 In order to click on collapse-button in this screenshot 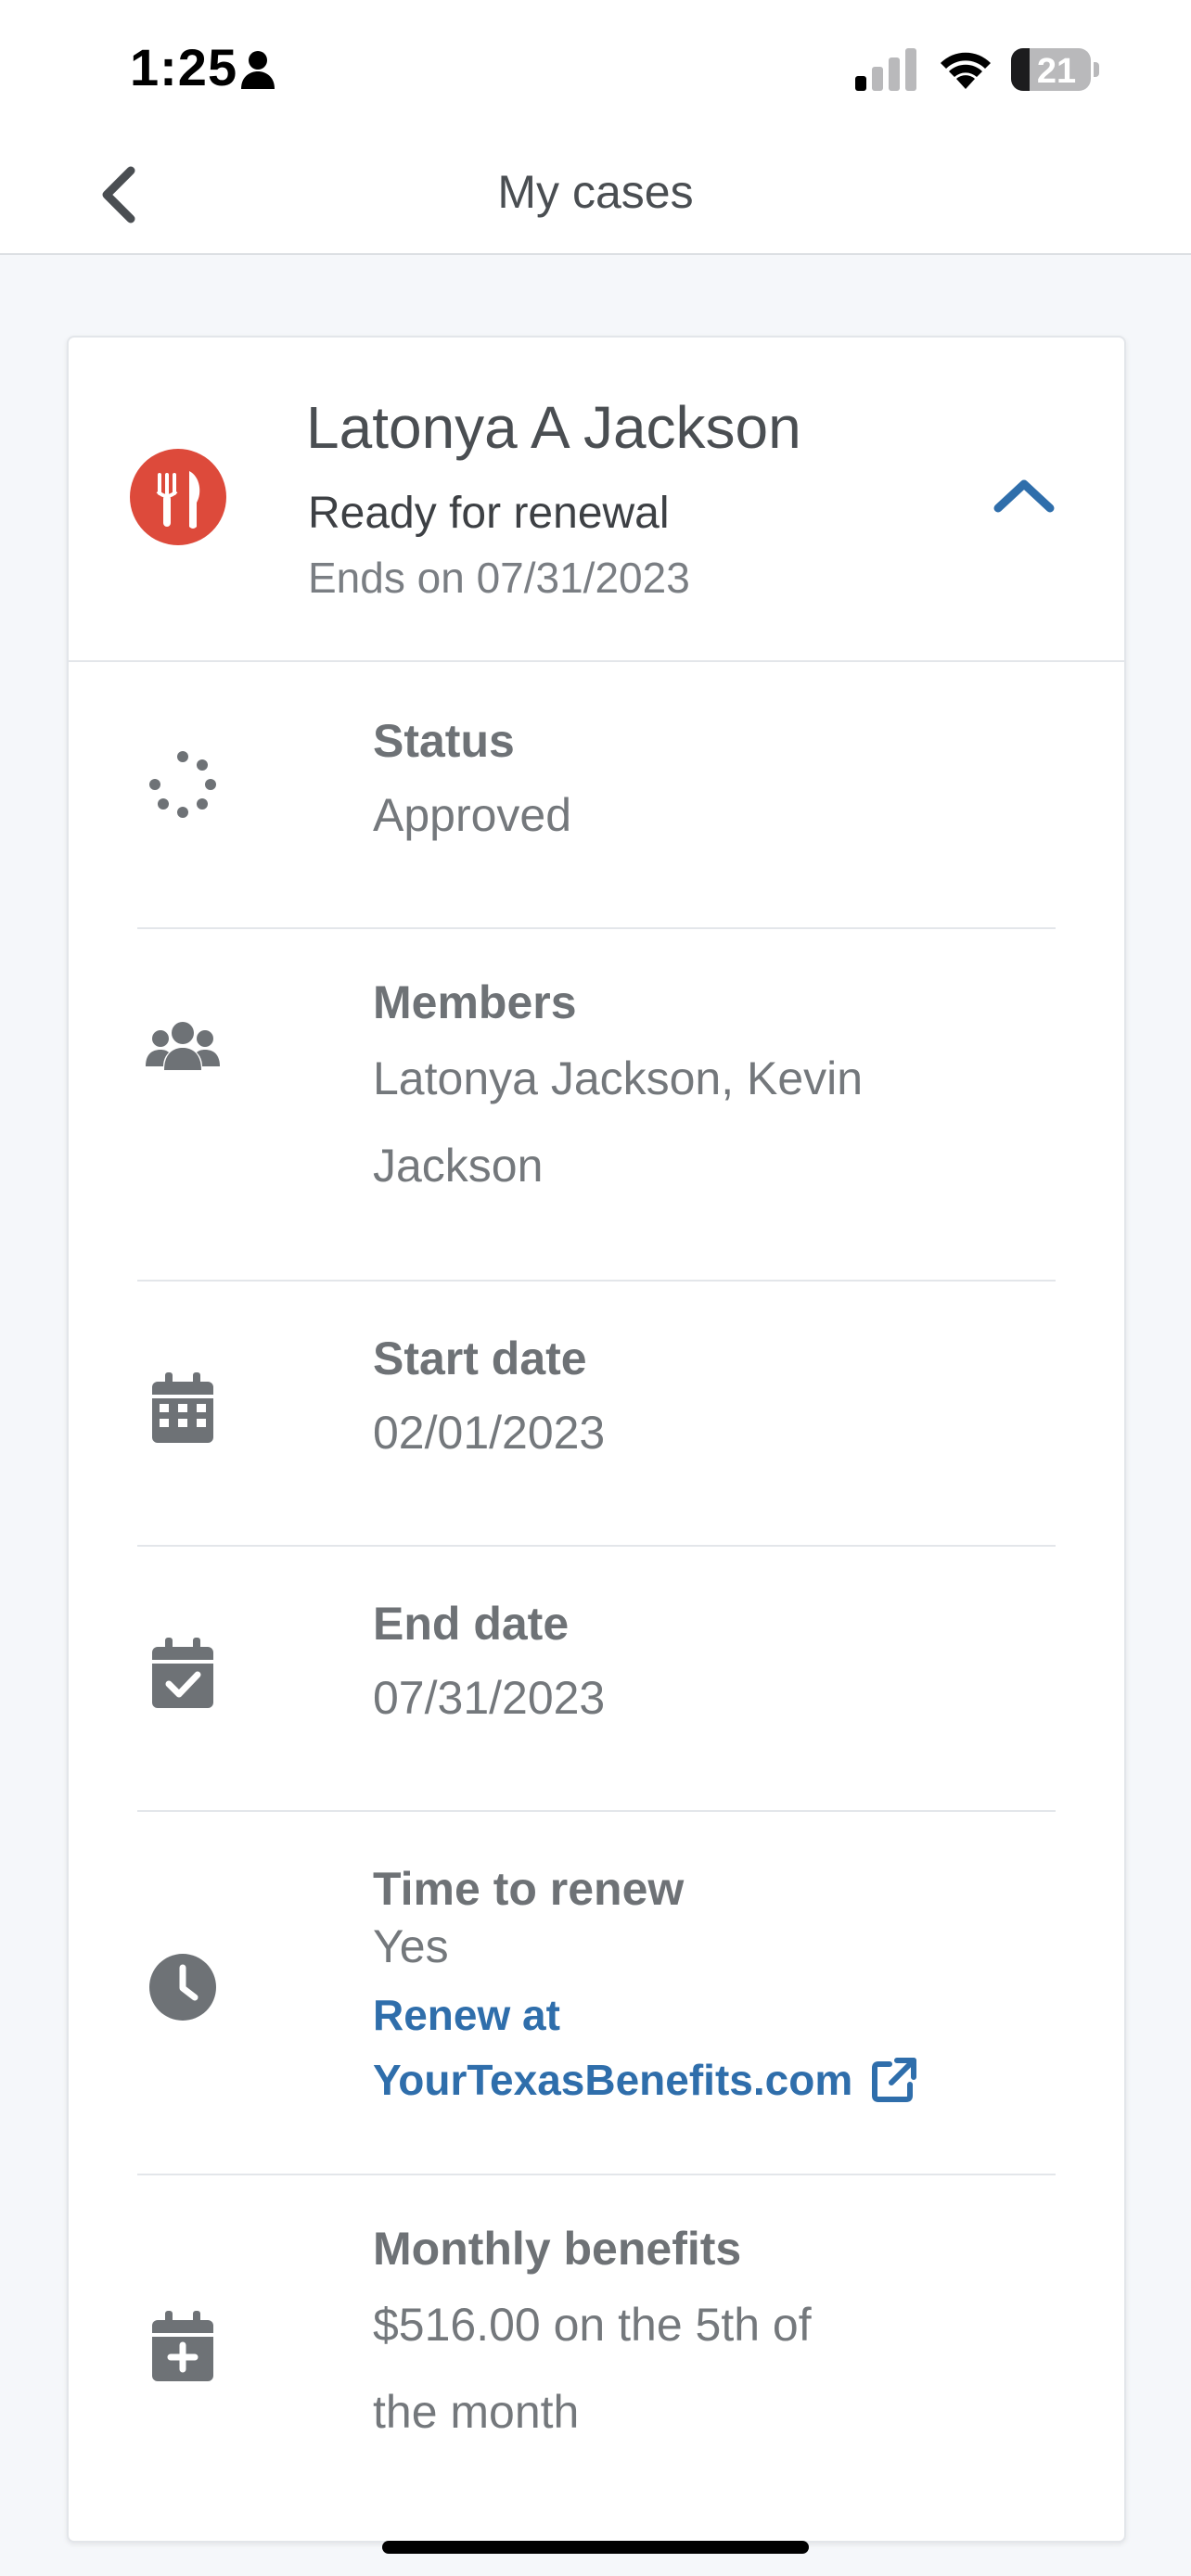, I will do `click(1024, 495)`.